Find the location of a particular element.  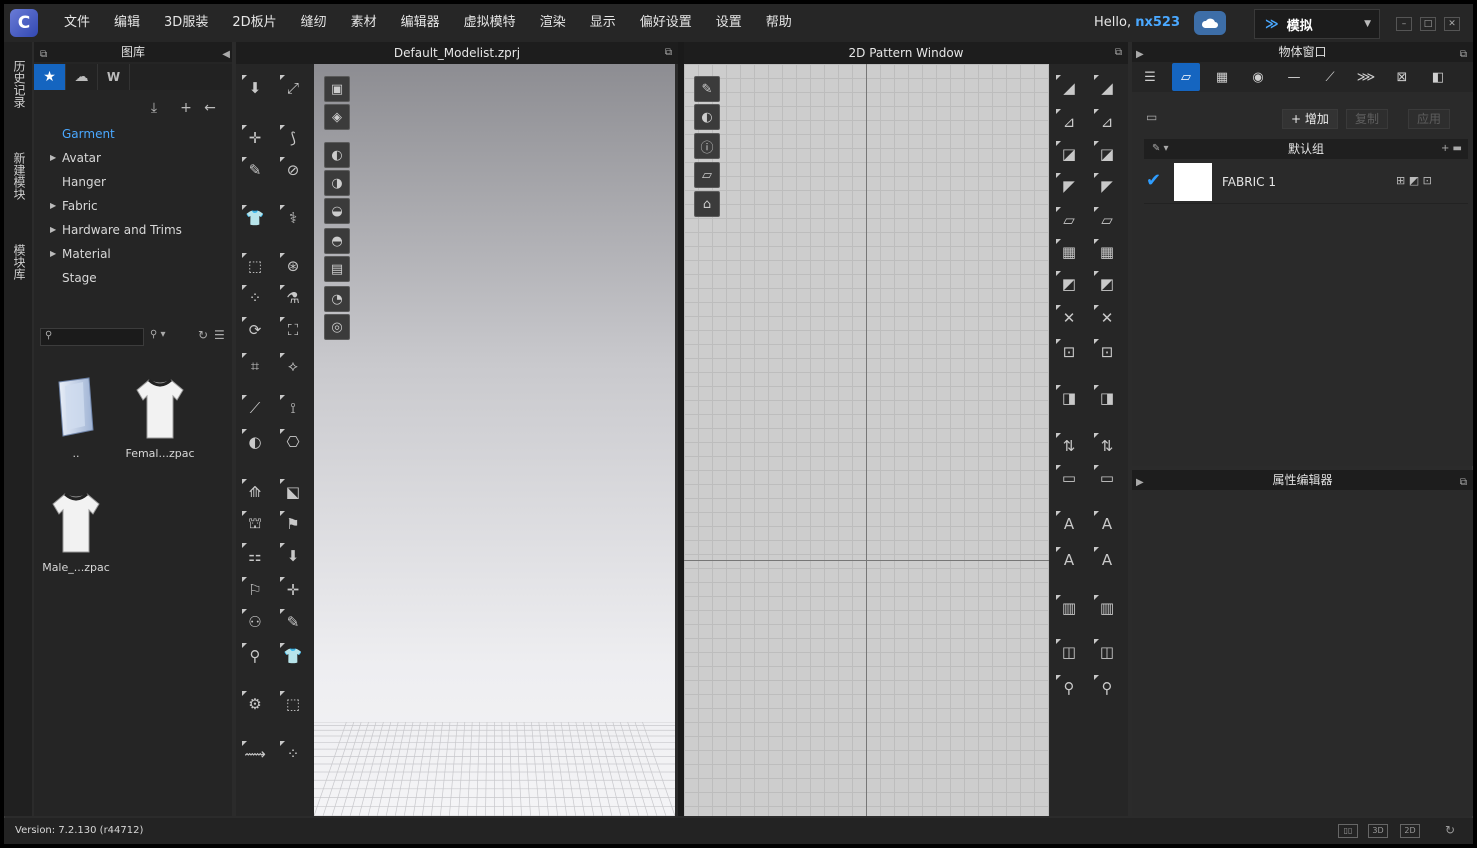

3d-tool-icon: ⚙ is located at coordinates (255, 704).